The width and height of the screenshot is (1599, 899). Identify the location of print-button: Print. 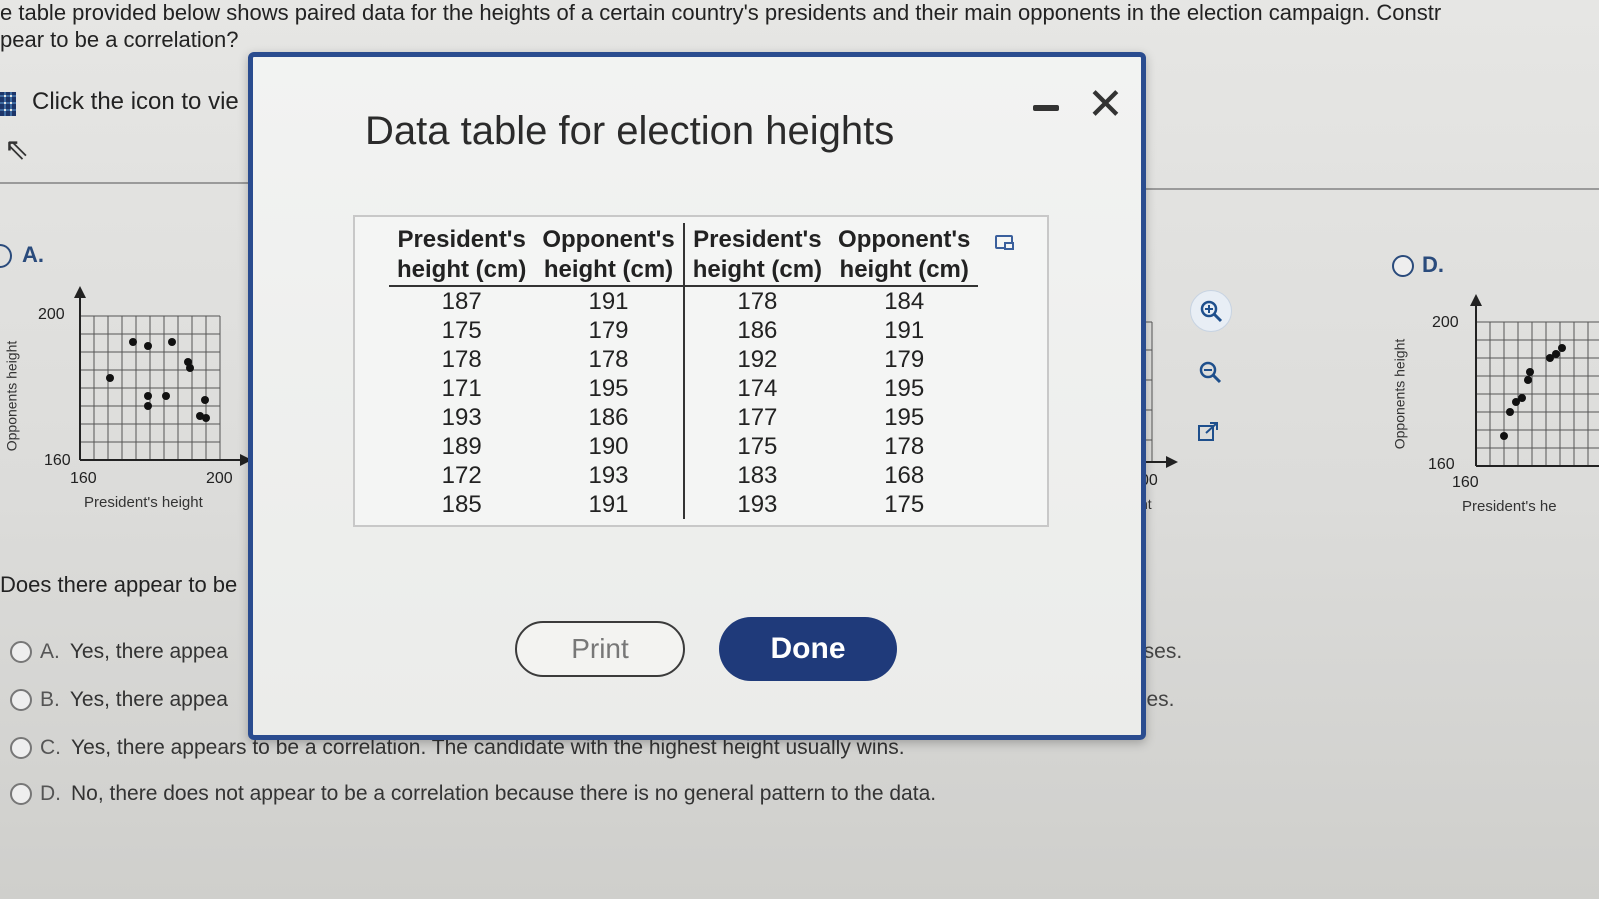
(600, 649).